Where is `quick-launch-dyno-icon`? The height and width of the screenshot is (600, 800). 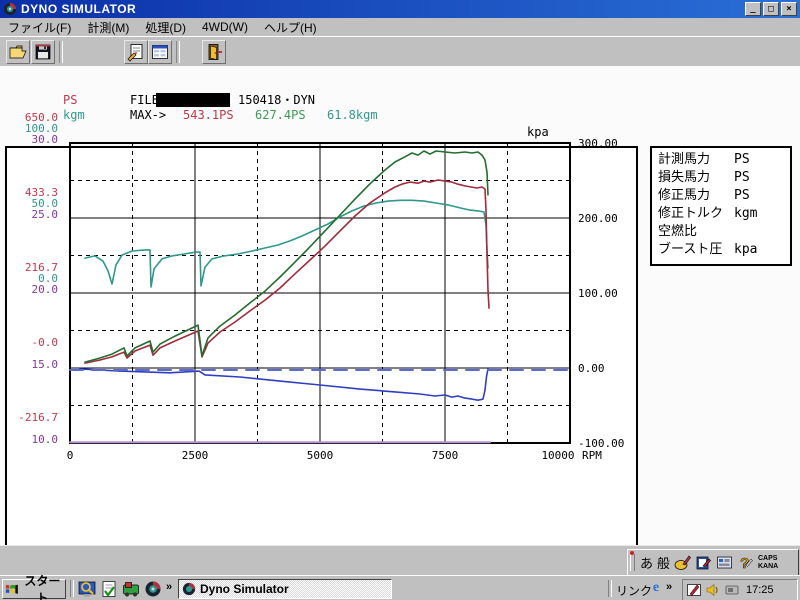
quick-launch-dyno-icon is located at coordinates (153, 589).